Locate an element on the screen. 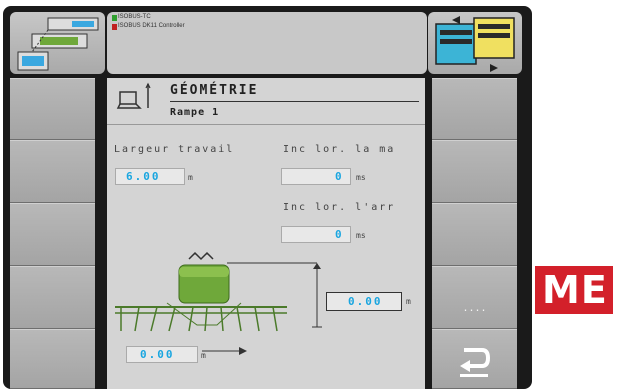 This screenshot has height=391, width=617. implement-diagram is located at coordinates (218, 303).